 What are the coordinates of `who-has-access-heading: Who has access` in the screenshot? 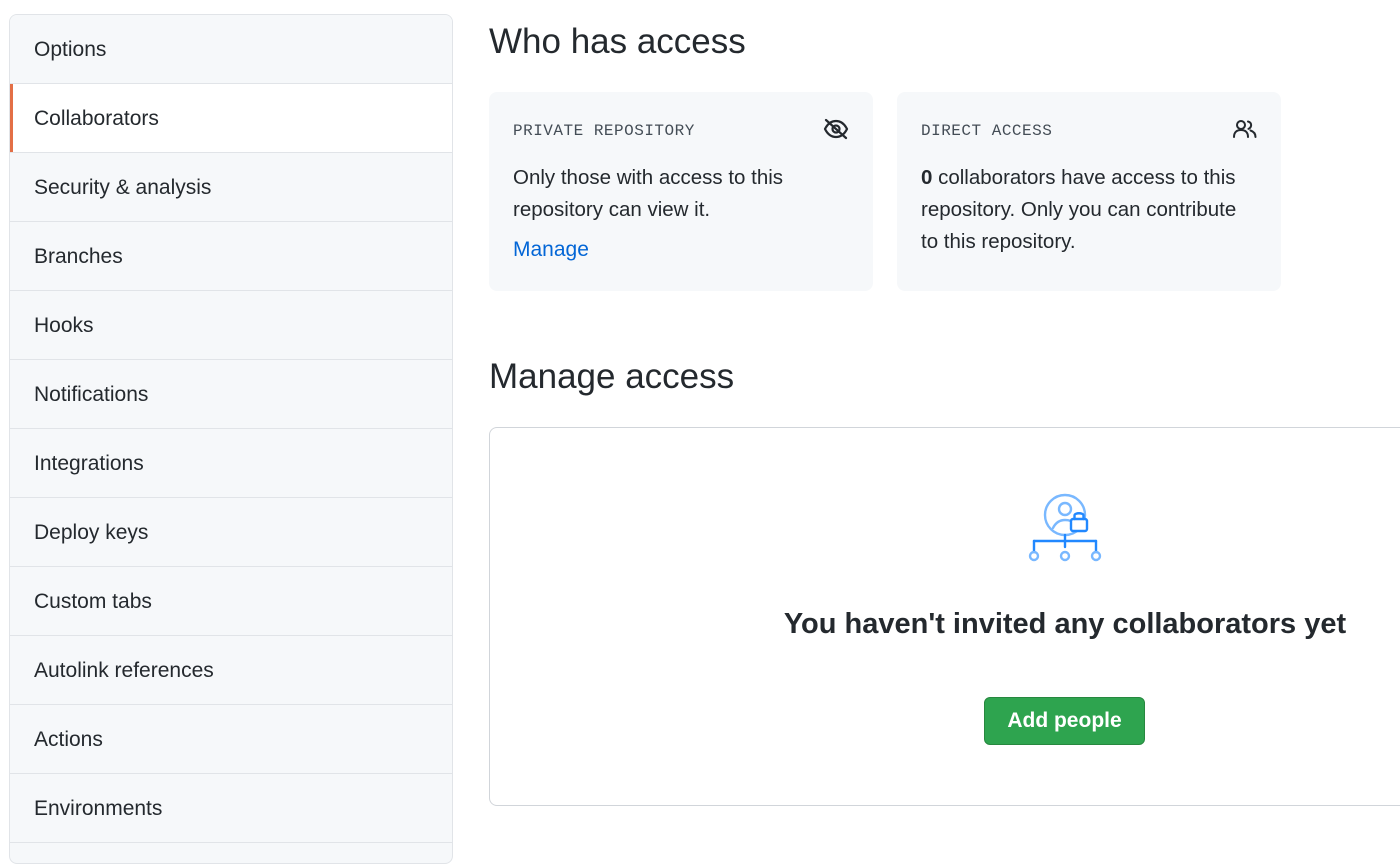 It's located at (617, 41).